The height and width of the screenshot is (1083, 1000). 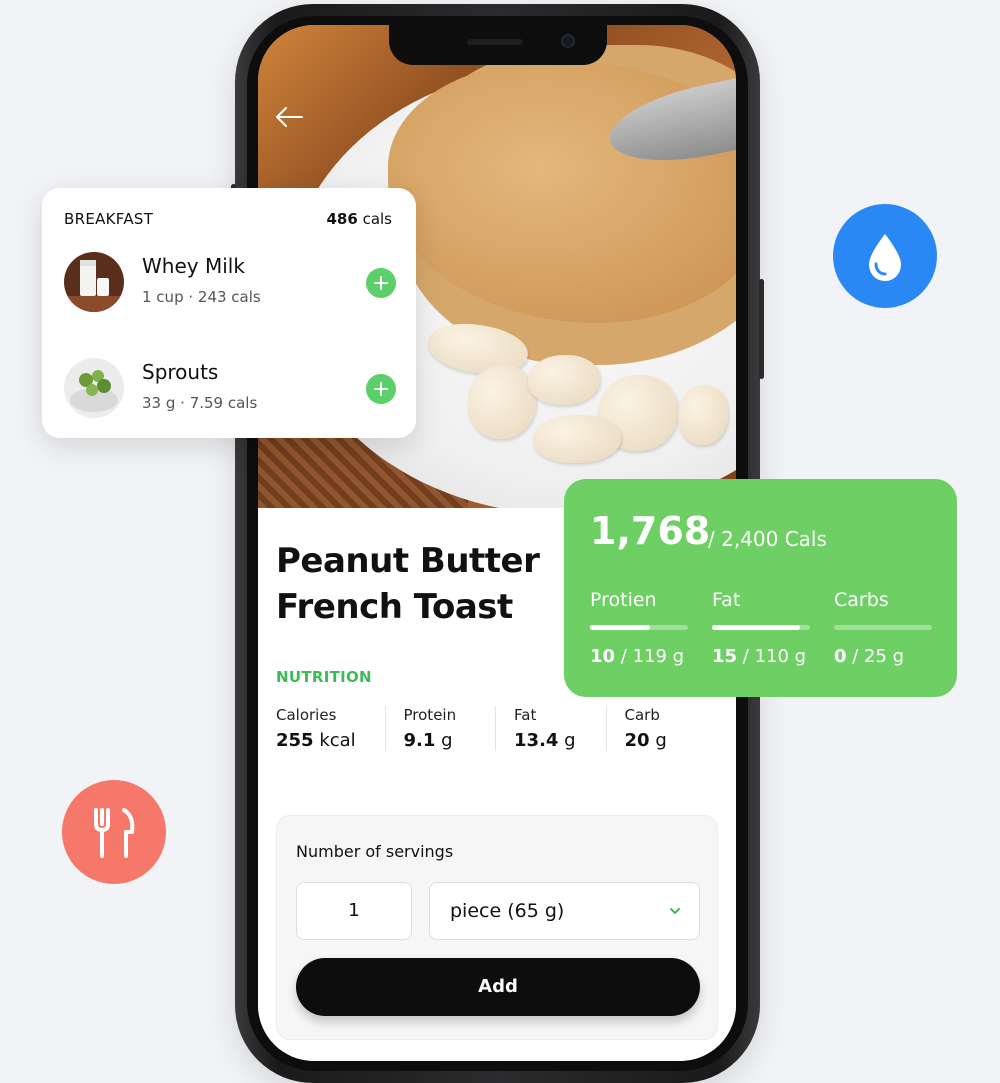 I want to click on calories-consumed: 1,768, so click(x=650, y=531).